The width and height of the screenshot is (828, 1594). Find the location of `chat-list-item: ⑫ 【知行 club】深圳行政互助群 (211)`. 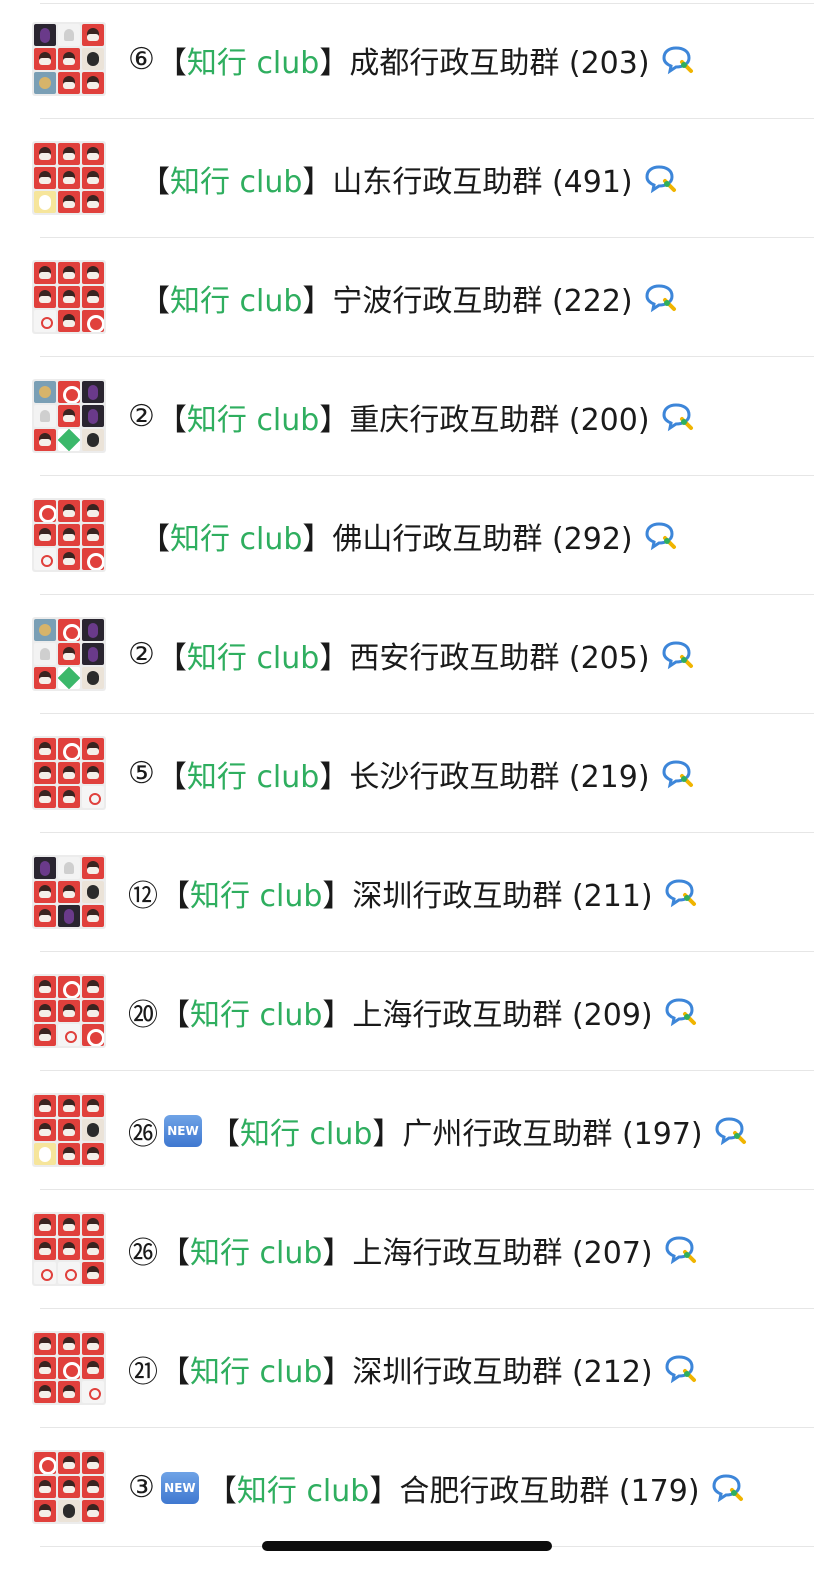

chat-list-item: ⑫ 【知行 club】深圳行政互助群 (211) is located at coordinates (414, 892).